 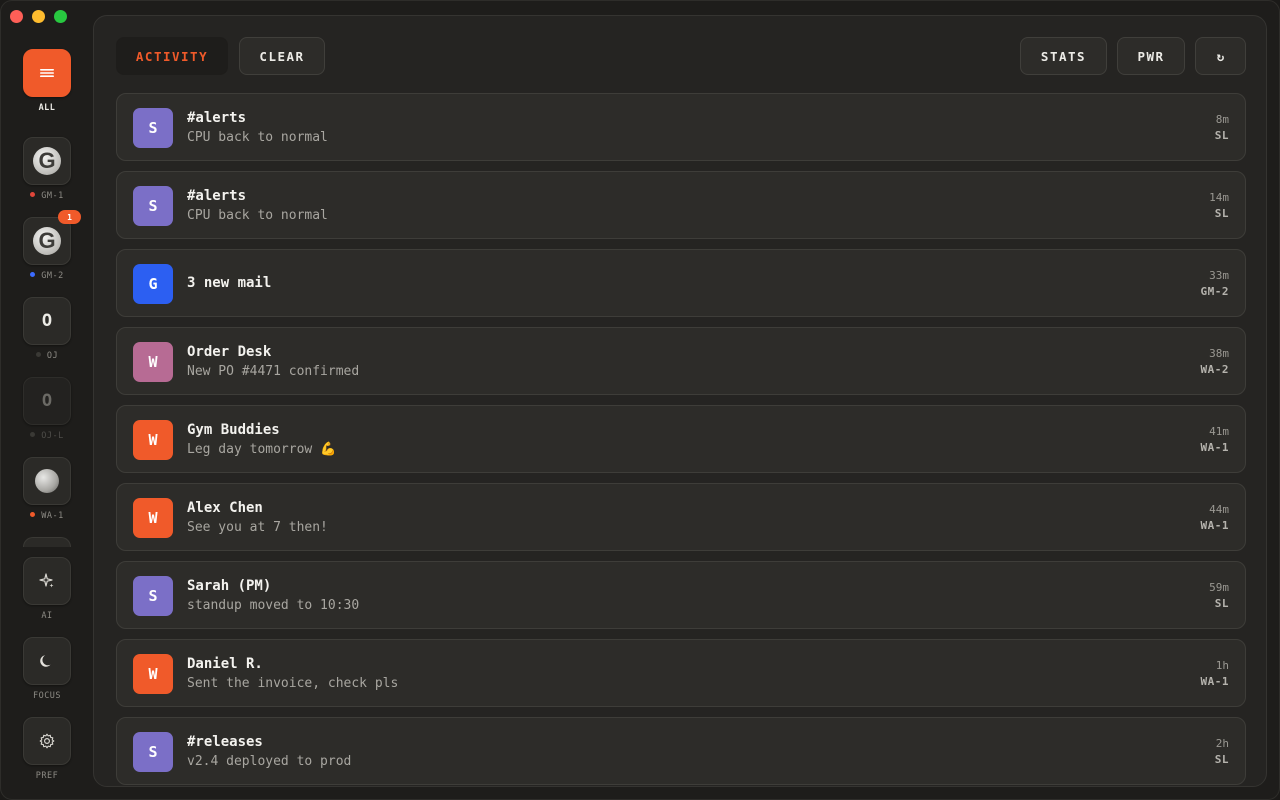 What do you see at coordinates (681, 439) in the screenshot?
I see `feed-item: W Gym Buddies Leg day tomorrow 💪 41m WA-1` at bounding box center [681, 439].